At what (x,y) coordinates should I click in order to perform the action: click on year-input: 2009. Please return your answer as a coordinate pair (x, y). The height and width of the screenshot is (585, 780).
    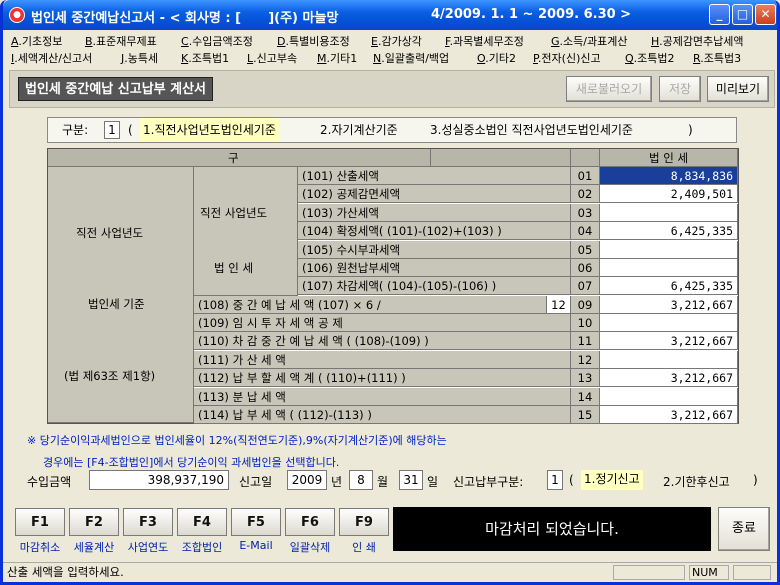
    Looking at the image, I should click on (307, 480).